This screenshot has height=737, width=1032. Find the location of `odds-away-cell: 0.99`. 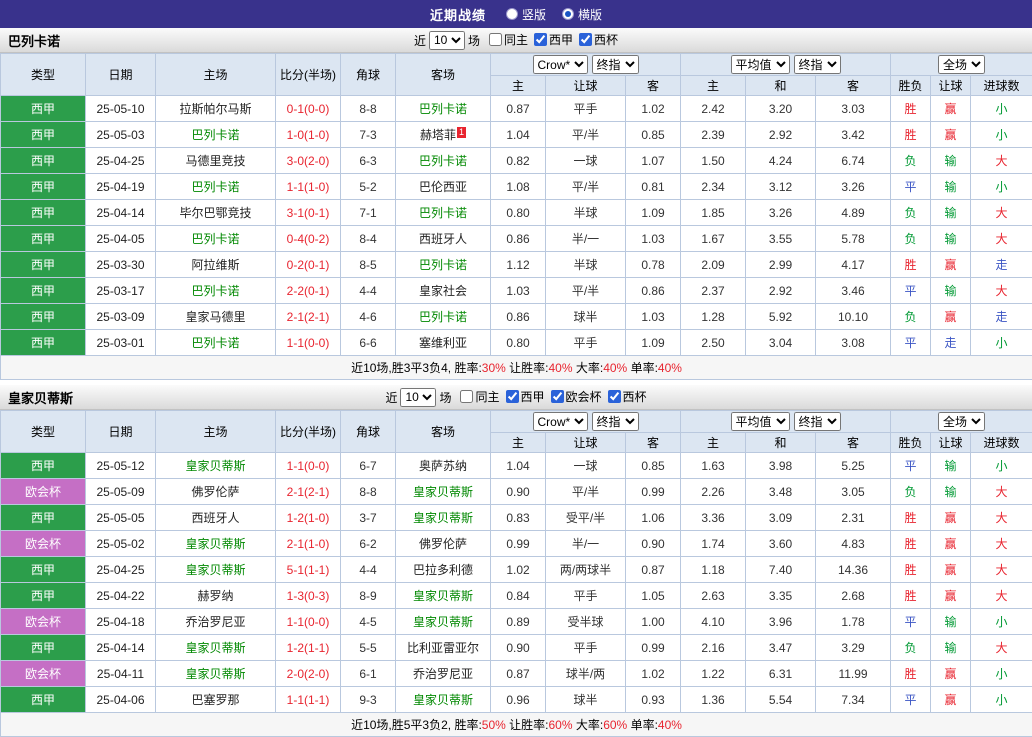

odds-away-cell: 0.99 is located at coordinates (653, 492).